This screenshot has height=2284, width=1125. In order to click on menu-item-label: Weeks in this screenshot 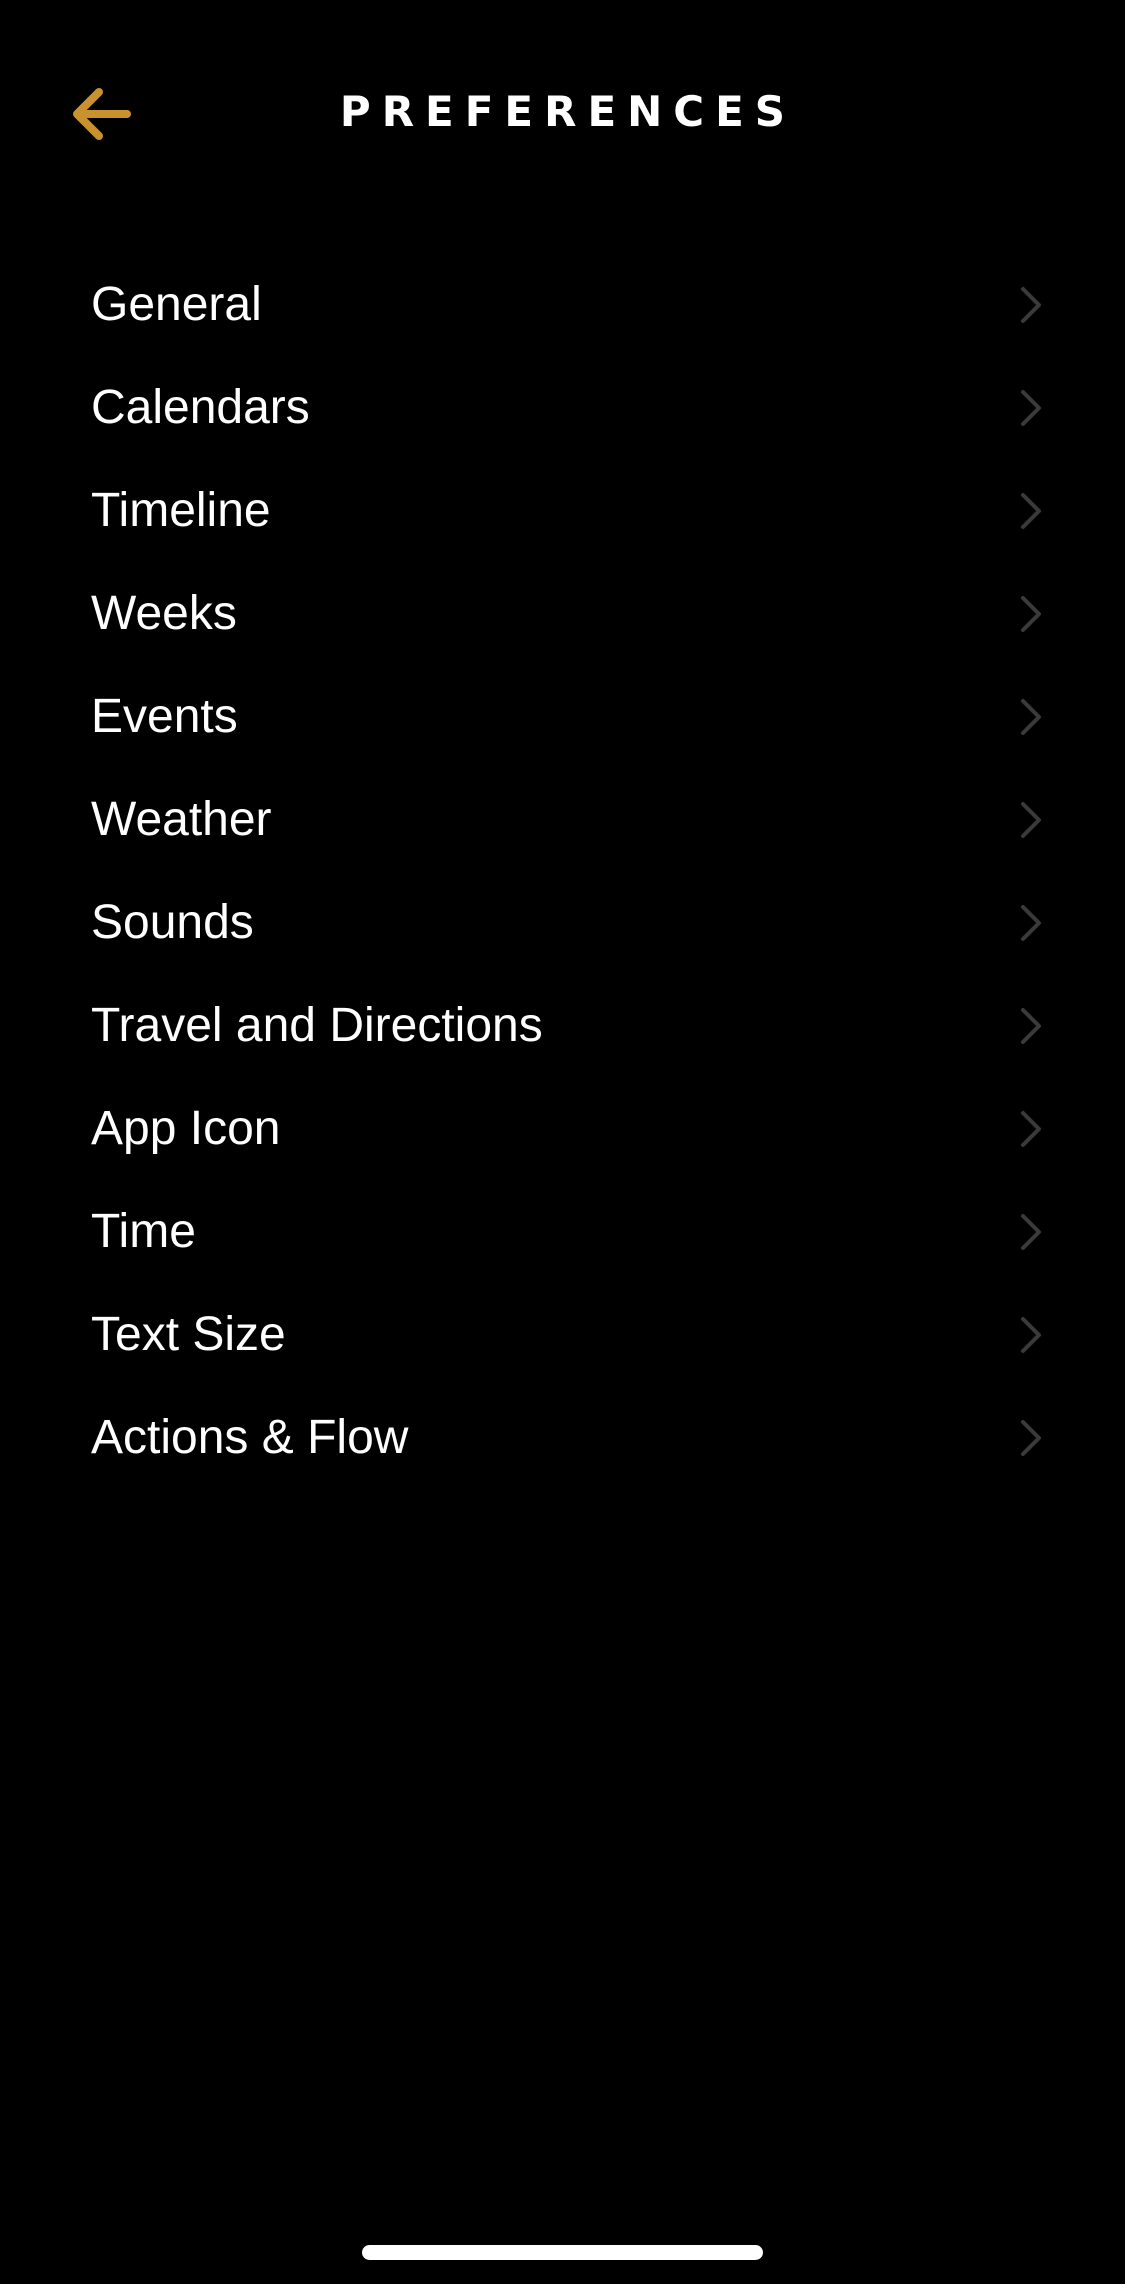, I will do `click(164, 613)`.